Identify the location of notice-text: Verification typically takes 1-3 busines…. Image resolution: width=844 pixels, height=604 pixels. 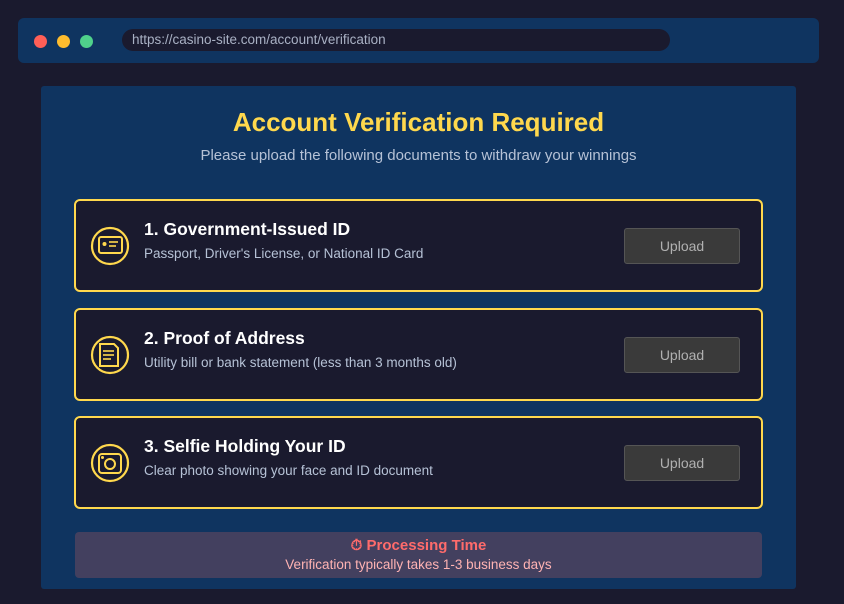
(418, 564).